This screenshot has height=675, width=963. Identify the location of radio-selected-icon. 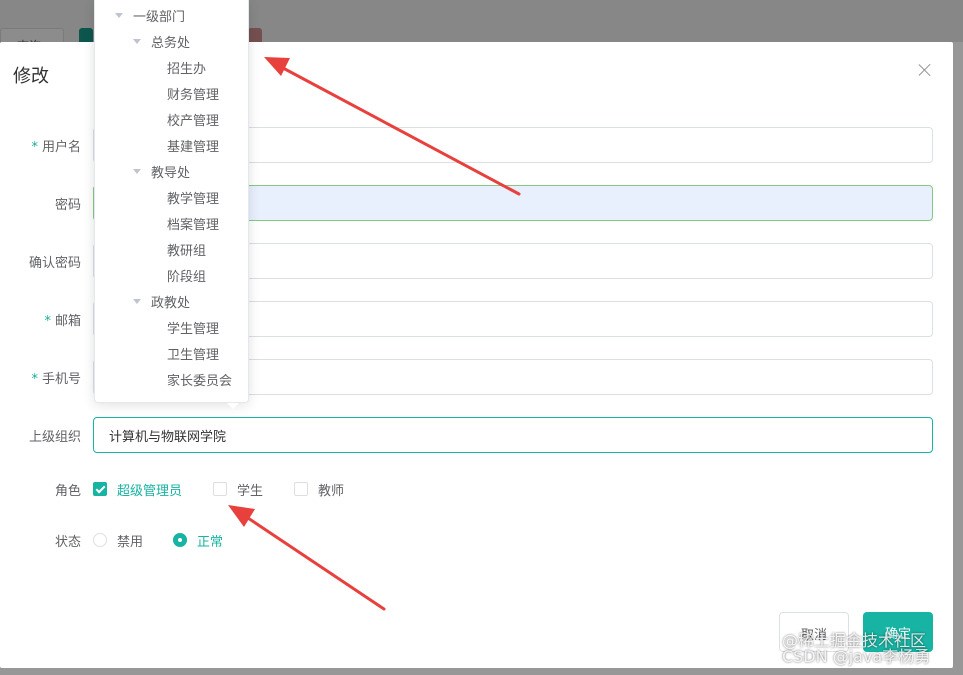
(180, 540).